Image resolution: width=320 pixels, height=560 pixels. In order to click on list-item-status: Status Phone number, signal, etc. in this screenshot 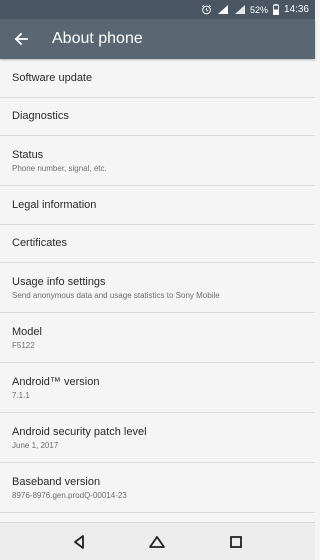, I will do `click(157, 161)`.